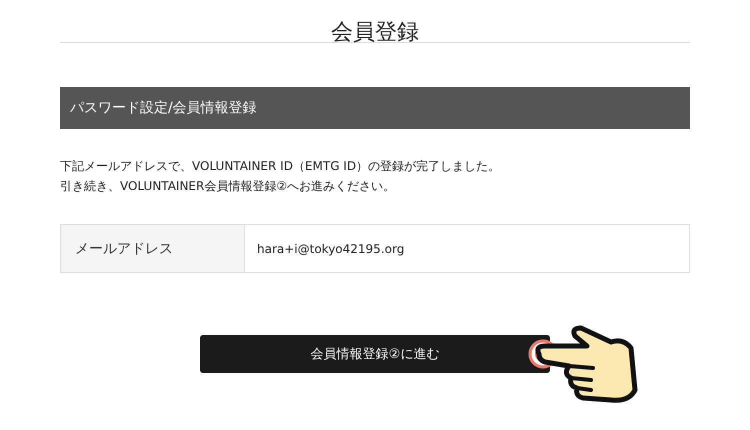  Describe the element at coordinates (375, 108) in the screenshot. I see `section-header: パスワード設定/会員情報登録` at that location.